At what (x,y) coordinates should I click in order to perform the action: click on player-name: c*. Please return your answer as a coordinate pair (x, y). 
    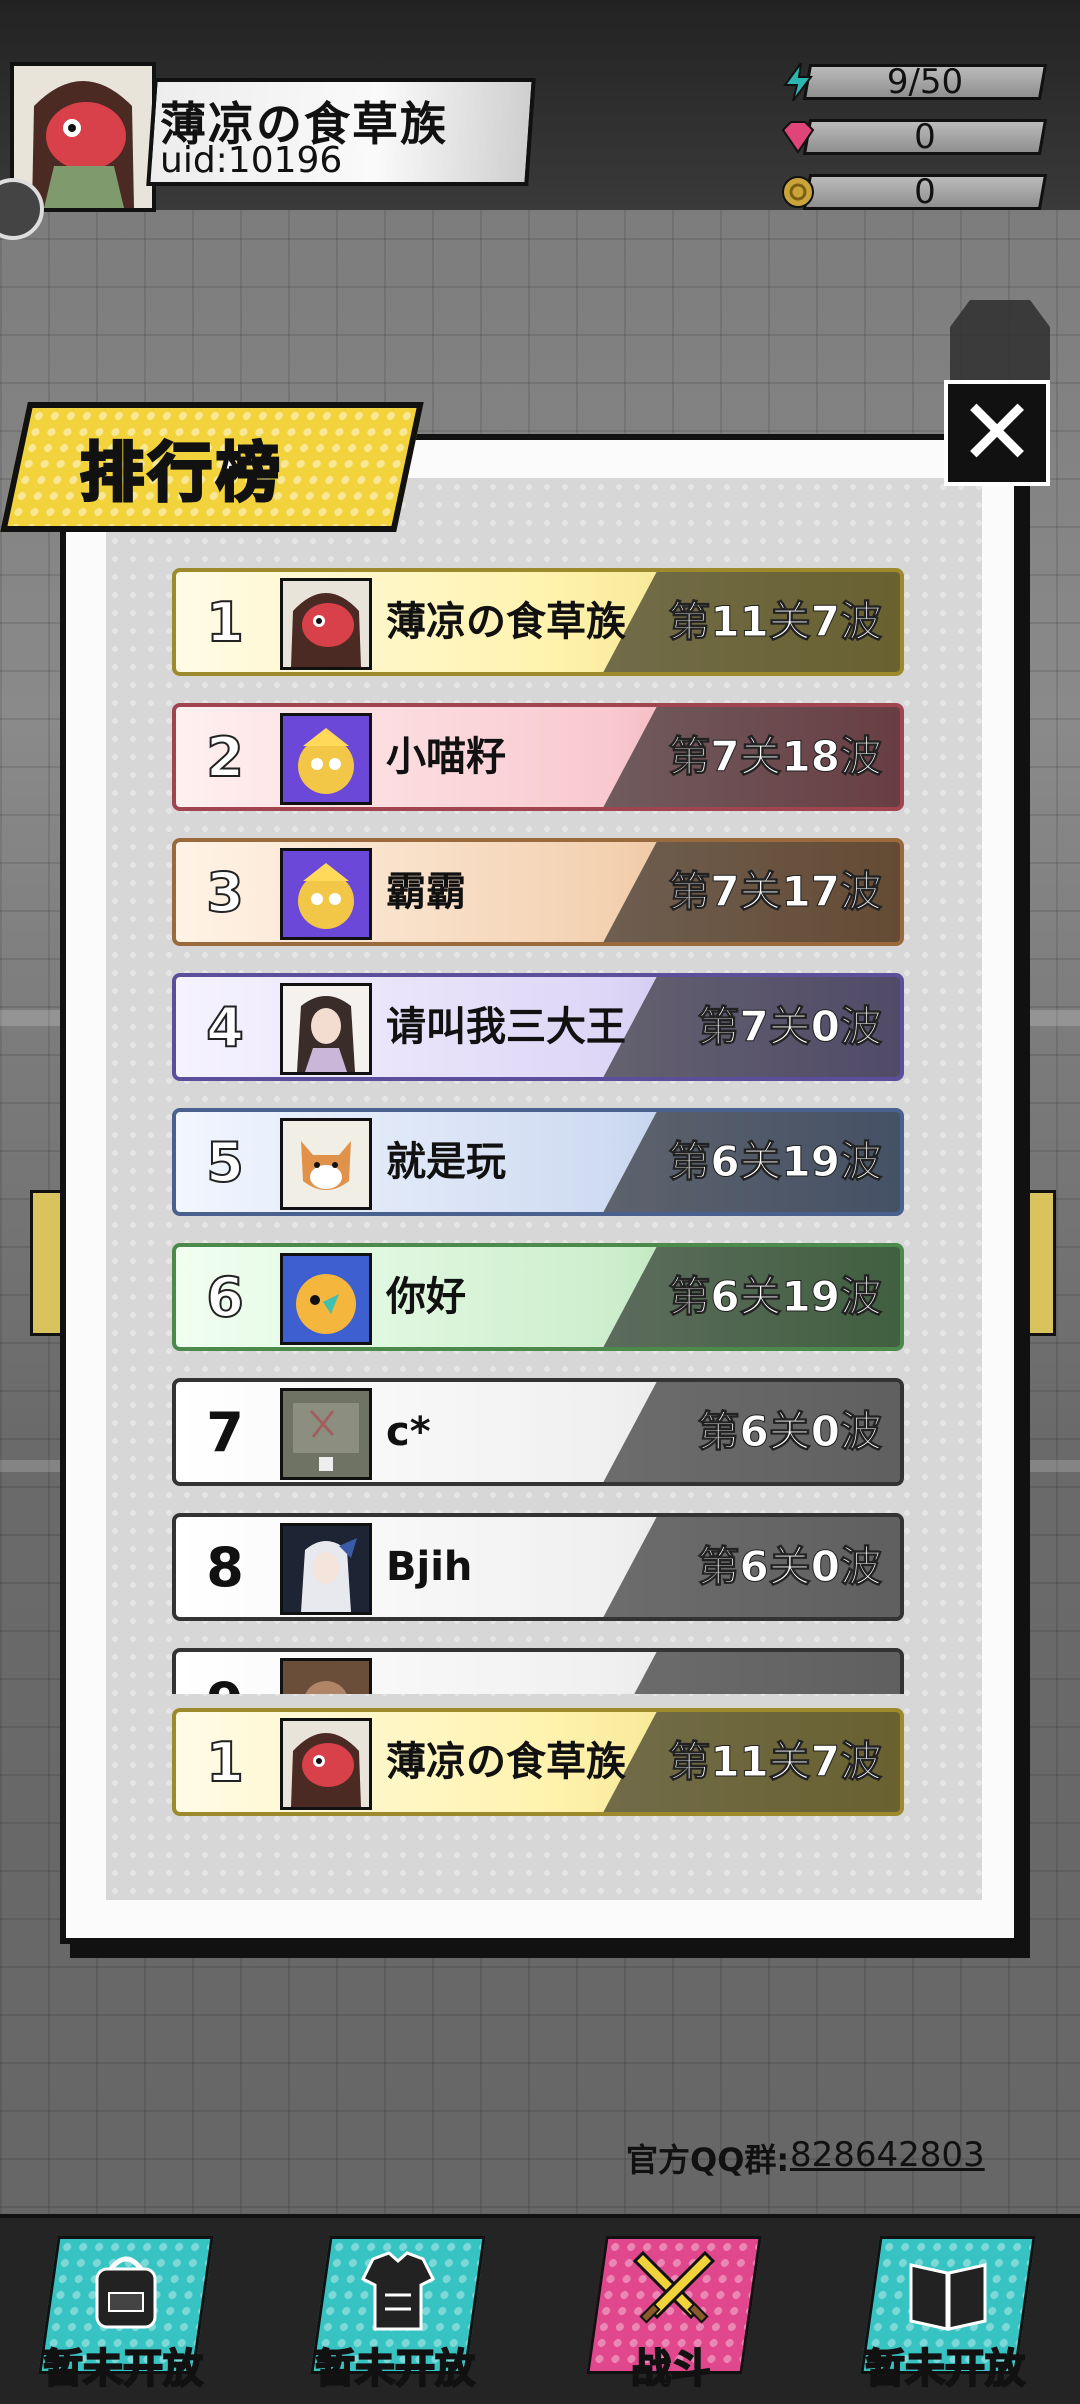
    Looking at the image, I should click on (408, 1432).